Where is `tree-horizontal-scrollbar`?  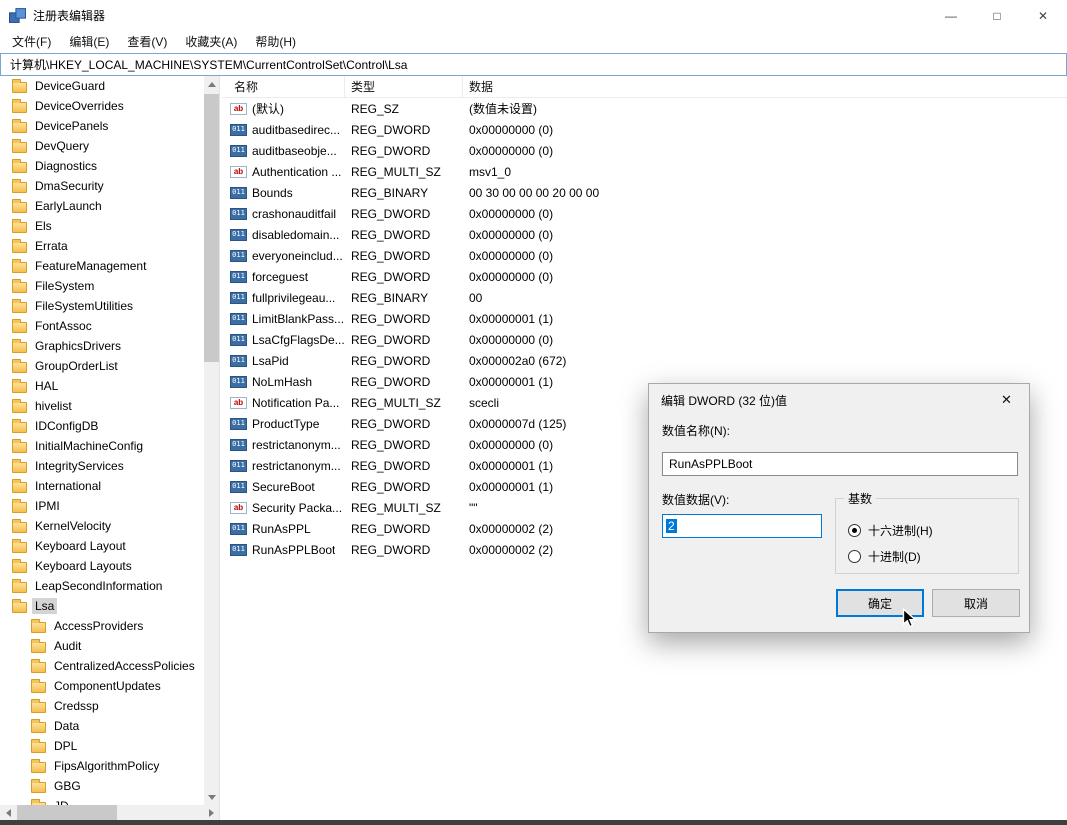 tree-horizontal-scrollbar is located at coordinates (109, 812).